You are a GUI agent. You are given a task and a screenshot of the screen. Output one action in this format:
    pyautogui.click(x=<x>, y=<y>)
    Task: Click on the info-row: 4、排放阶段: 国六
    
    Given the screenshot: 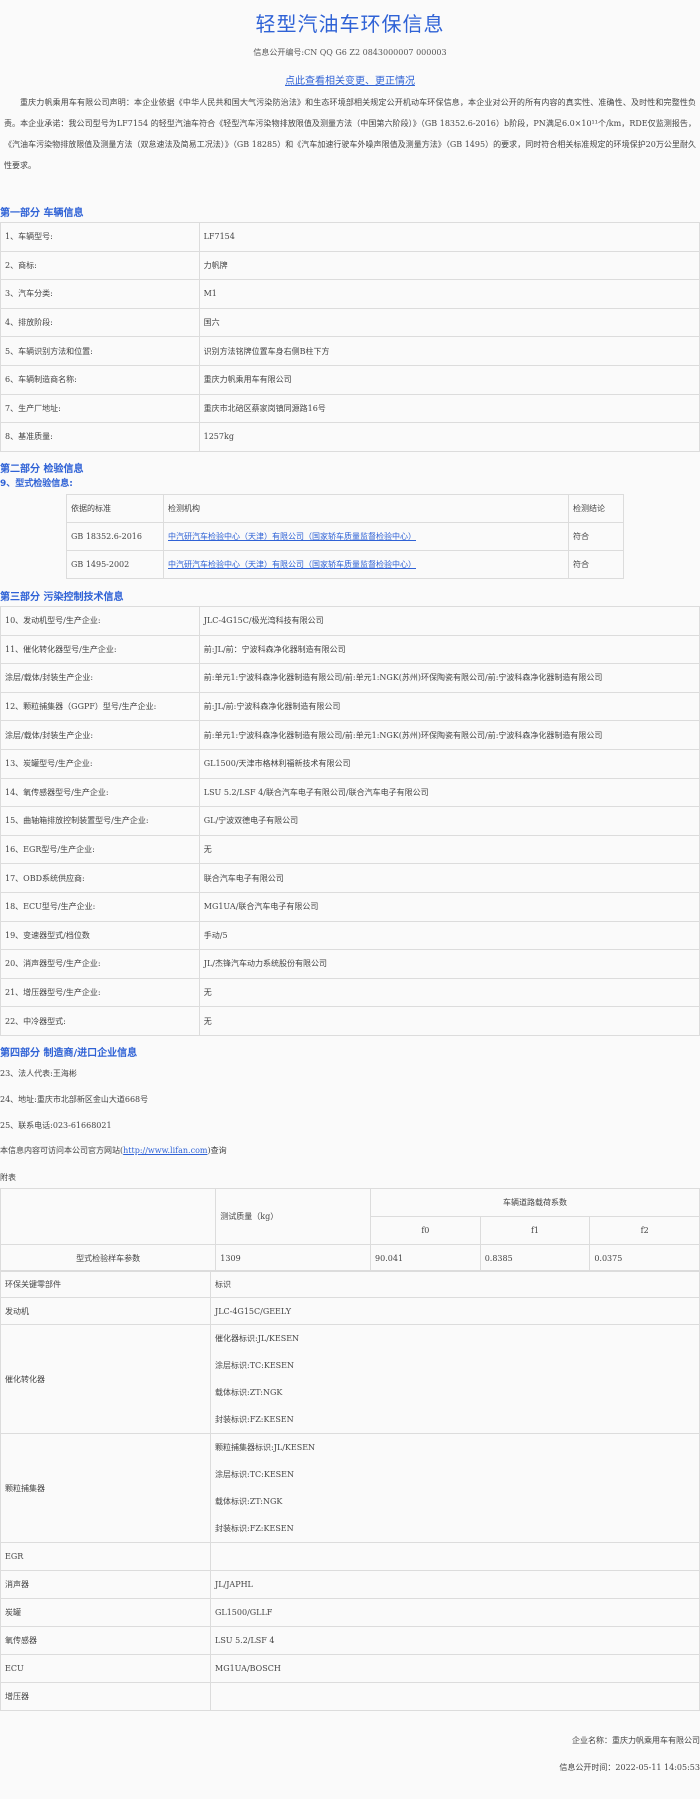 What is the action you would take?
    pyautogui.click(x=350, y=322)
    